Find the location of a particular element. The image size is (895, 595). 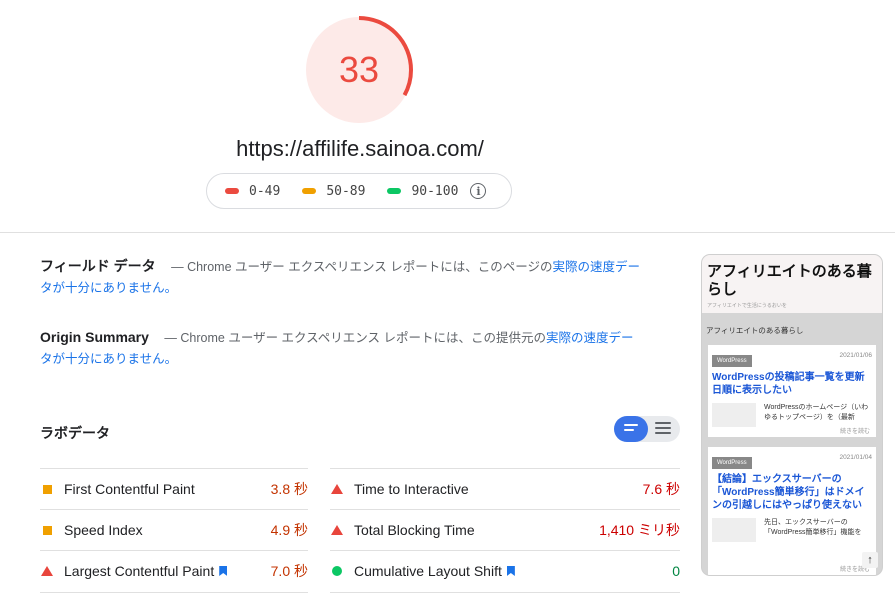

legend-fail-marker is located at coordinates (232, 191).